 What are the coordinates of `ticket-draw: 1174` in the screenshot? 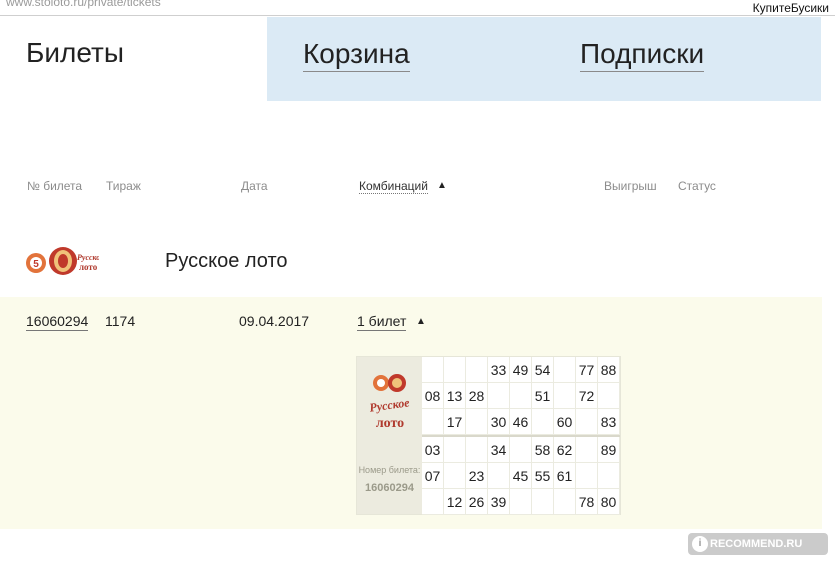 It's located at (120, 321).